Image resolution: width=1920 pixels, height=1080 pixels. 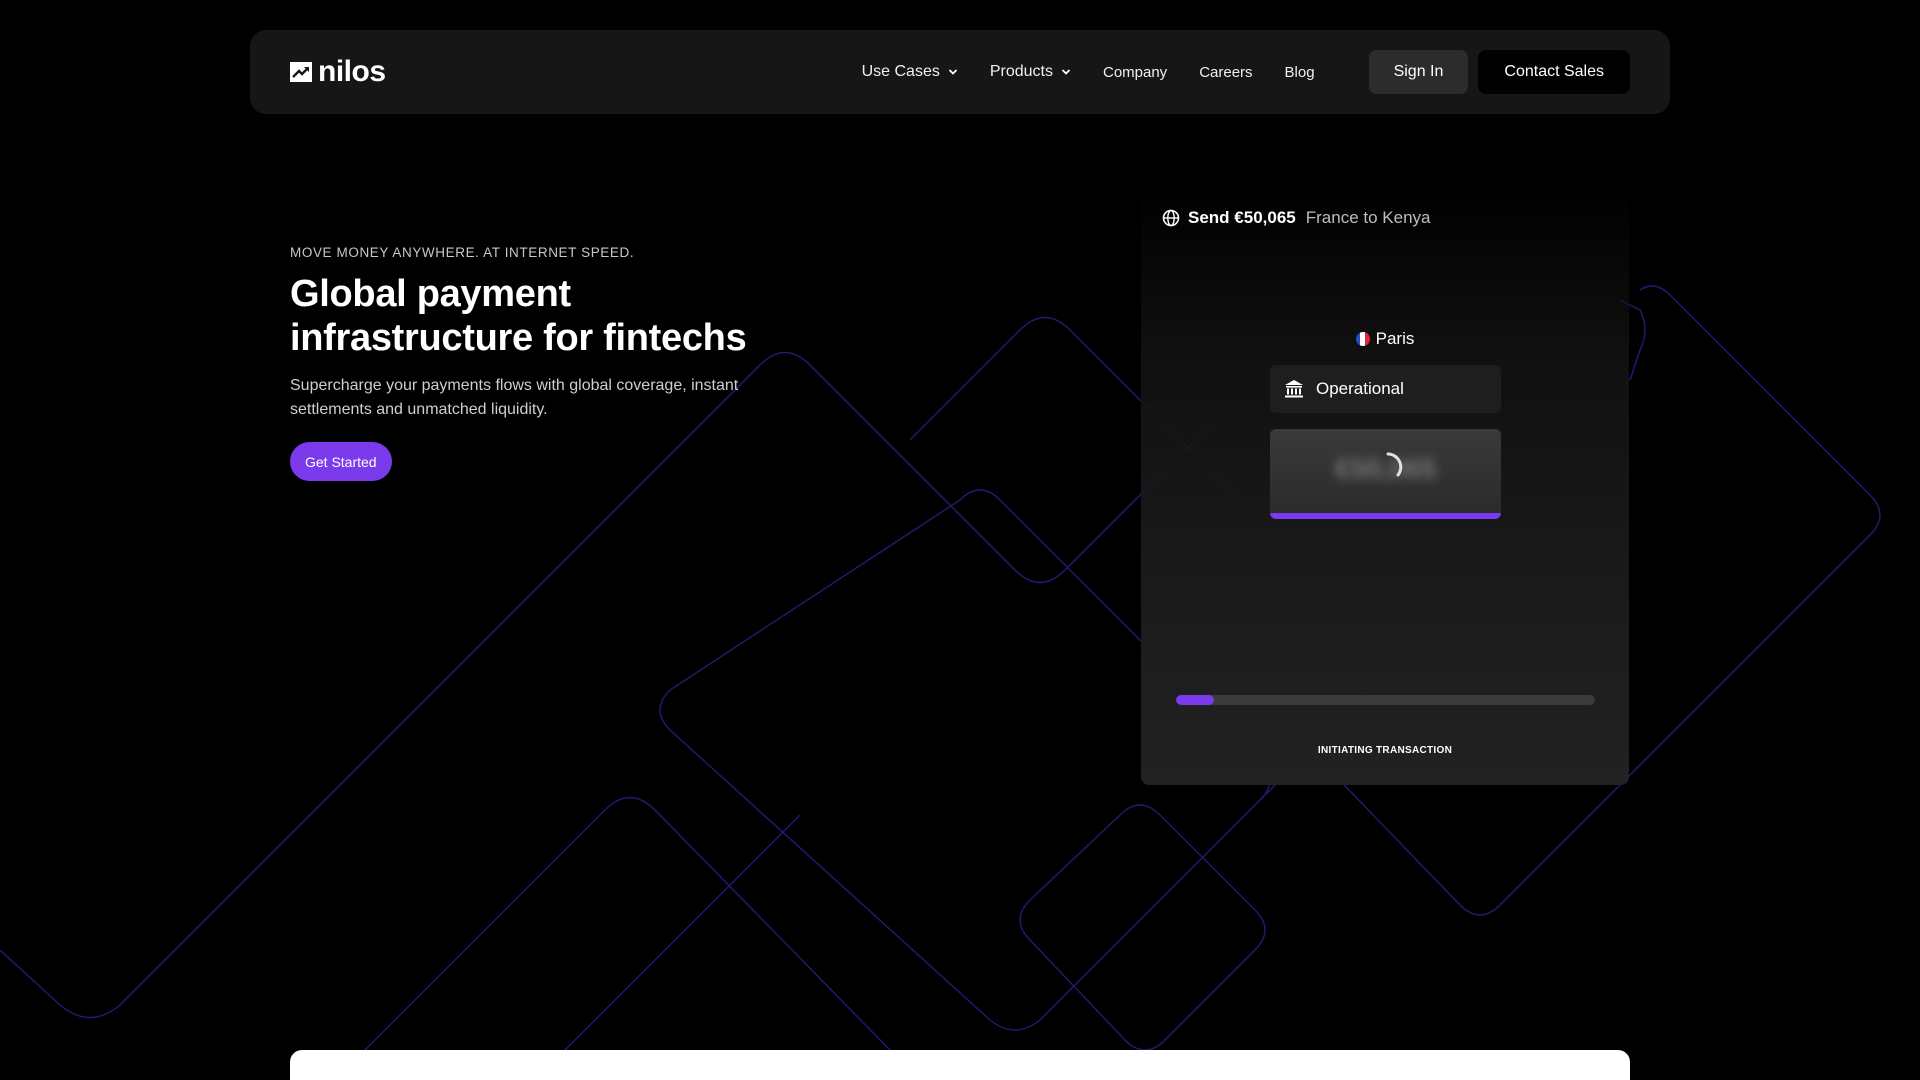 I want to click on hero-subtext-line2: settlements and unmatched liquidity., so click(x=419, y=409).